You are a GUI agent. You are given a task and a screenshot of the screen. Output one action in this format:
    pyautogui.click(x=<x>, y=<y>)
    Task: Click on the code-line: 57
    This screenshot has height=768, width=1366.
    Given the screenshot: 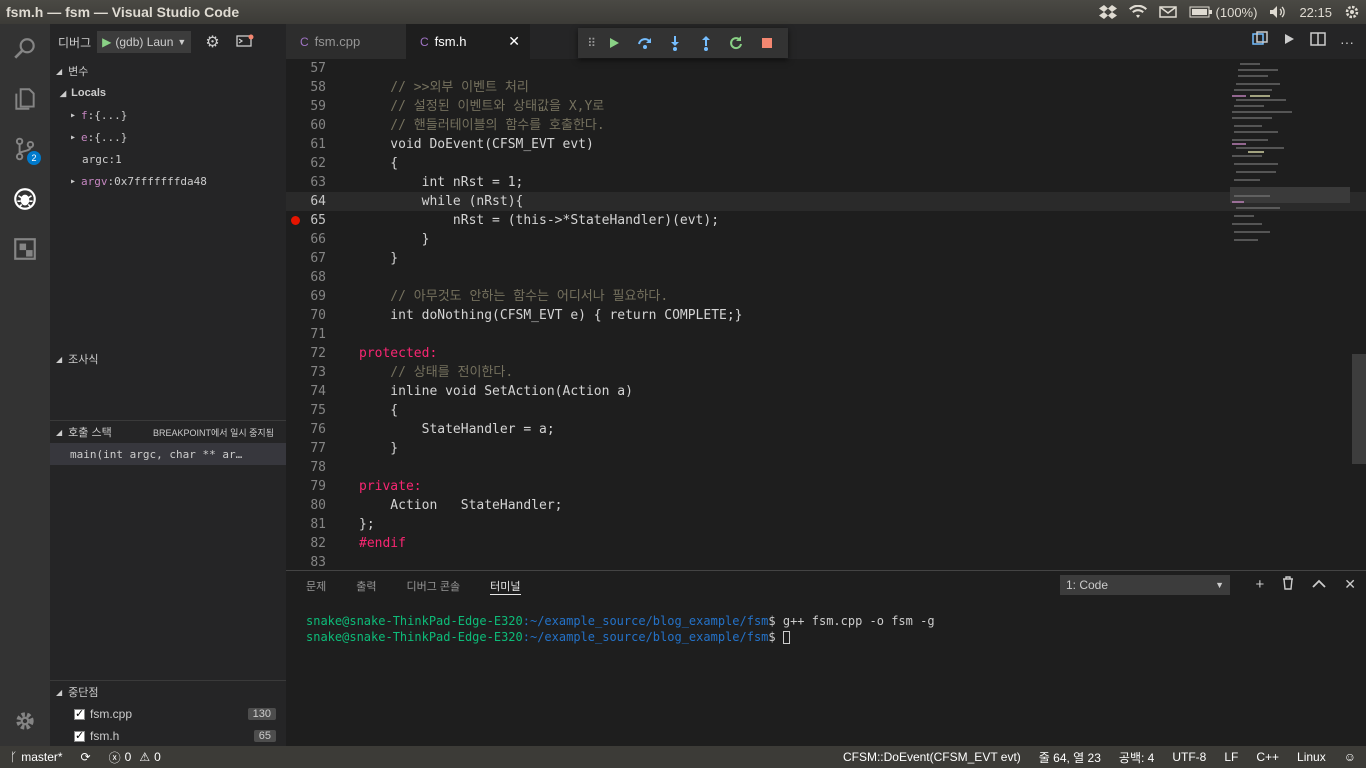 What is the action you would take?
    pyautogui.click(x=826, y=68)
    